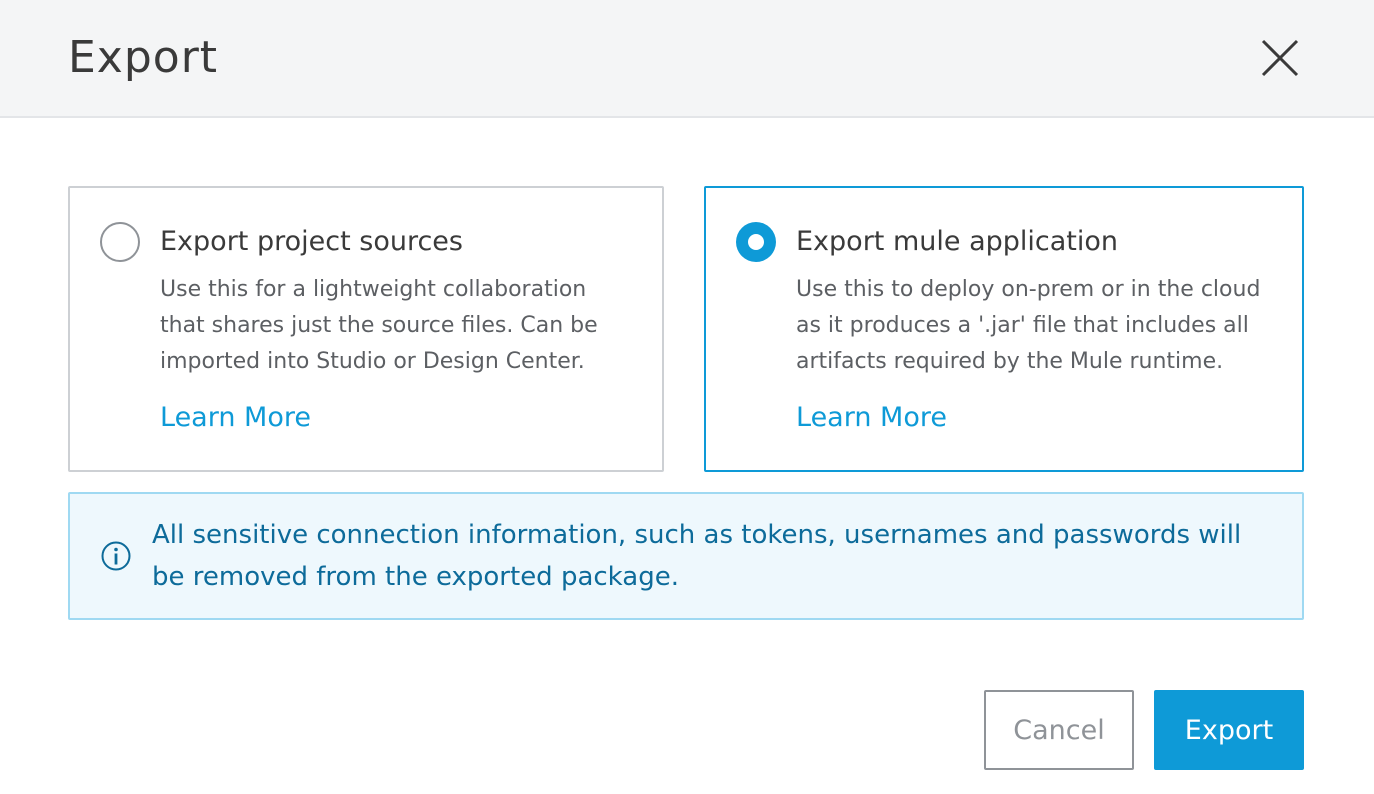 The width and height of the screenshot is (1374, 794). What do you see at coordinates (756, 242) in the screenshot?
I see `radio-mule-application` at bounding box center [756, 242].